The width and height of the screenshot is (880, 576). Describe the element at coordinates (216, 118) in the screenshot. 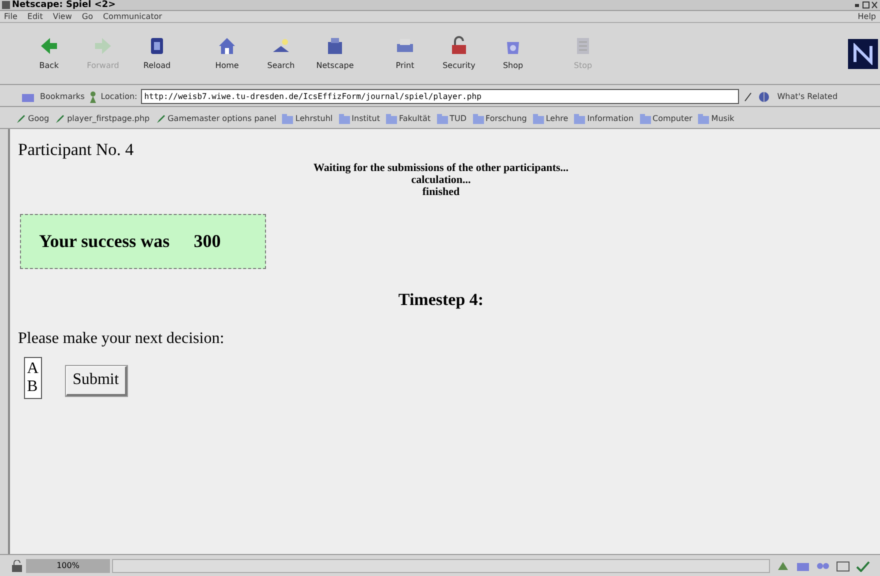

I see `bookmark-link: Gamemaster options panel` at that location.